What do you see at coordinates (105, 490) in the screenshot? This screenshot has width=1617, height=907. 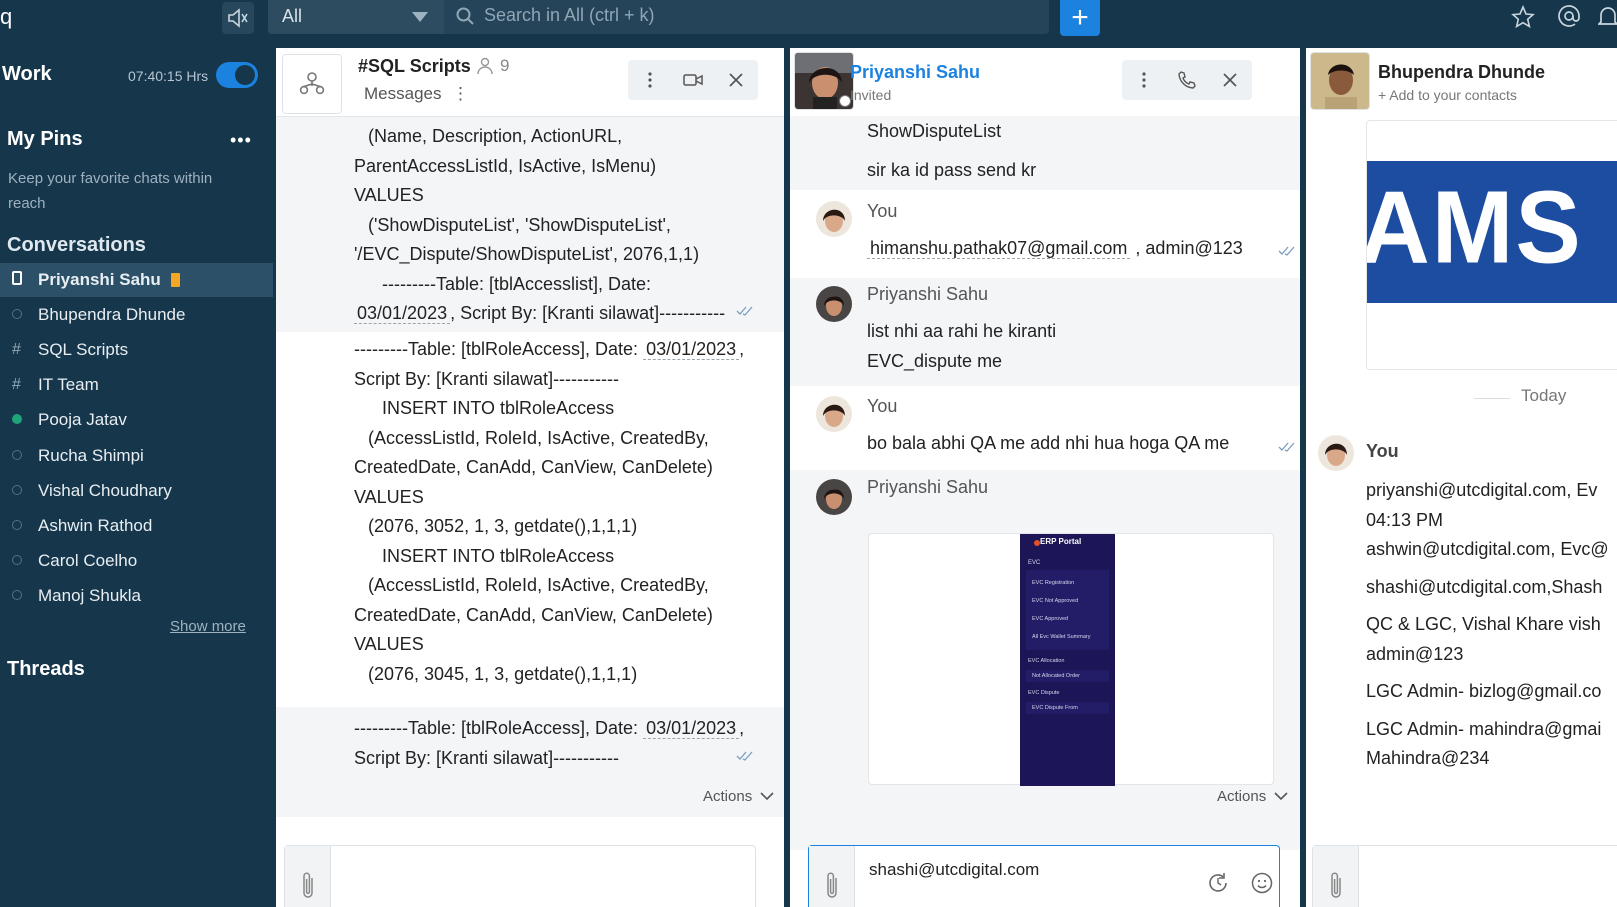 I see `conversation-name: Vishal Choudhary` at bounding box center [105, 490].